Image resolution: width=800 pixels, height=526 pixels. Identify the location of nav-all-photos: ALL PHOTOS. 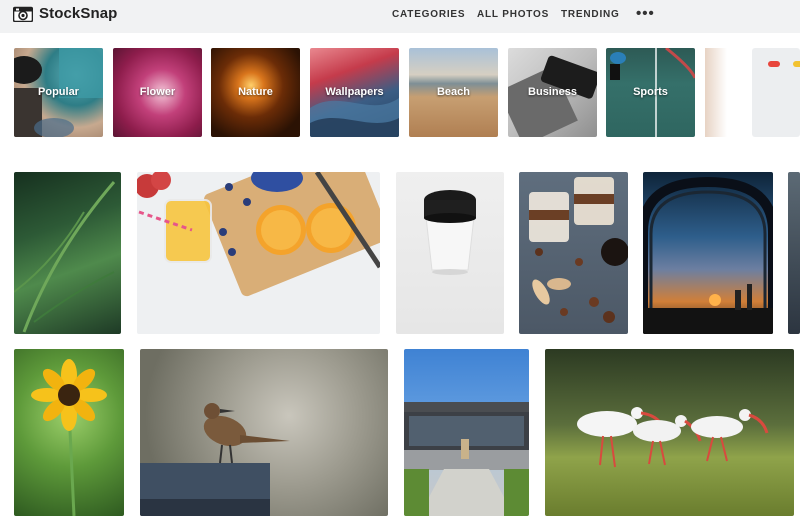
(513, 14).